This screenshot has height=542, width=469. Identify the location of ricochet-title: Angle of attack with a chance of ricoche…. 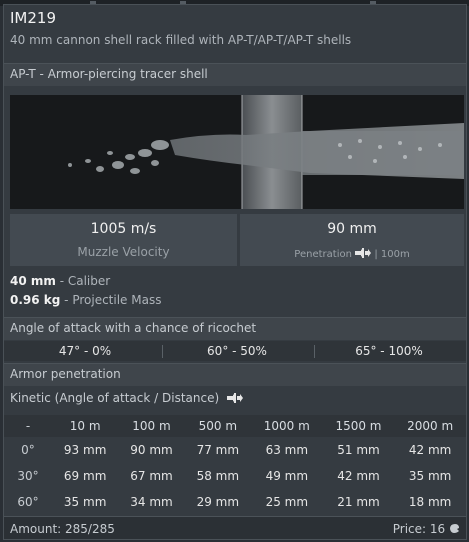
(133, 328).